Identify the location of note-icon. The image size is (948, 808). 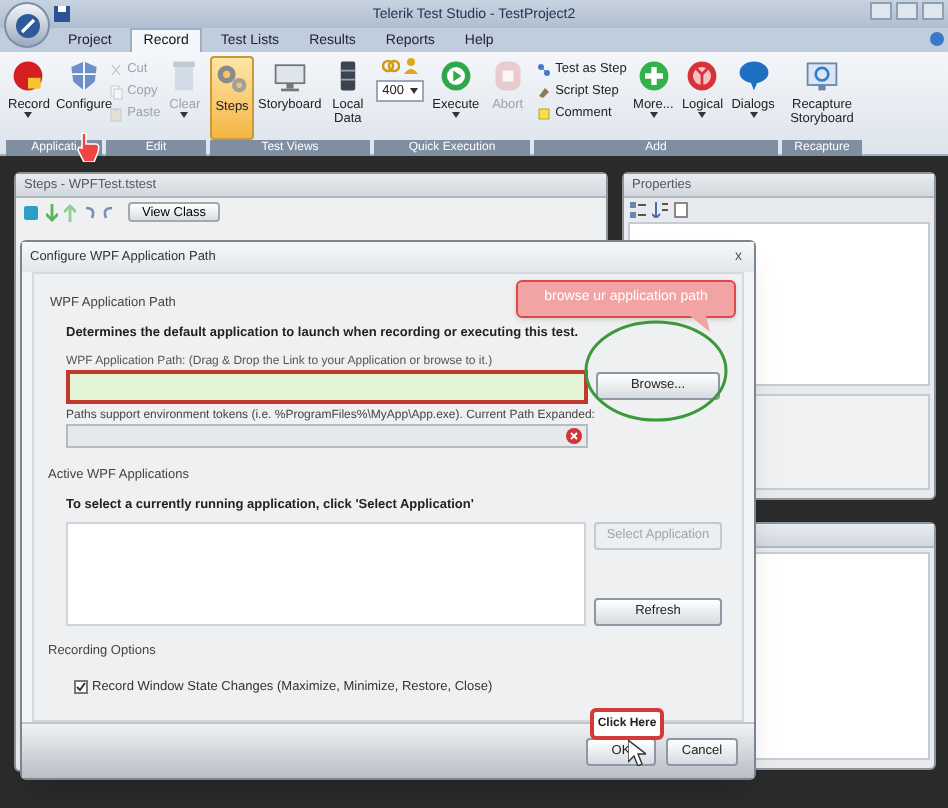
(543, 114).